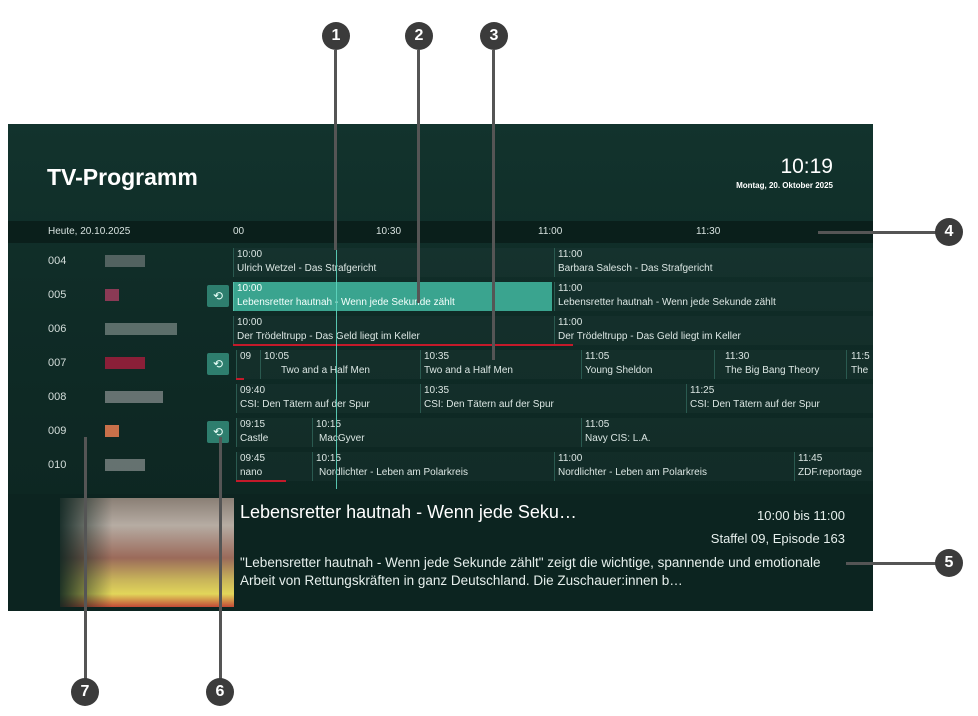 The image size is (978, 716). Describe the element at coordinates (433, 466) in the screenshot. I see `program-cell: 10:15 Nordlichter - Leben am Polarkreis` at that location.